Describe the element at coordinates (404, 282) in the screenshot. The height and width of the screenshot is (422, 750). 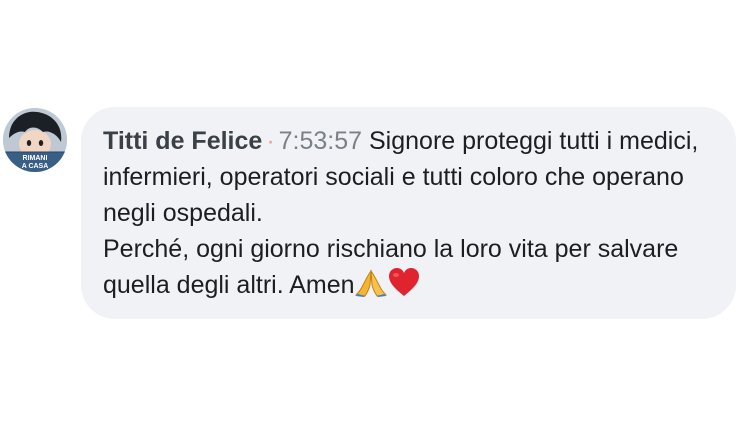
I see `heart-icon` at that location.